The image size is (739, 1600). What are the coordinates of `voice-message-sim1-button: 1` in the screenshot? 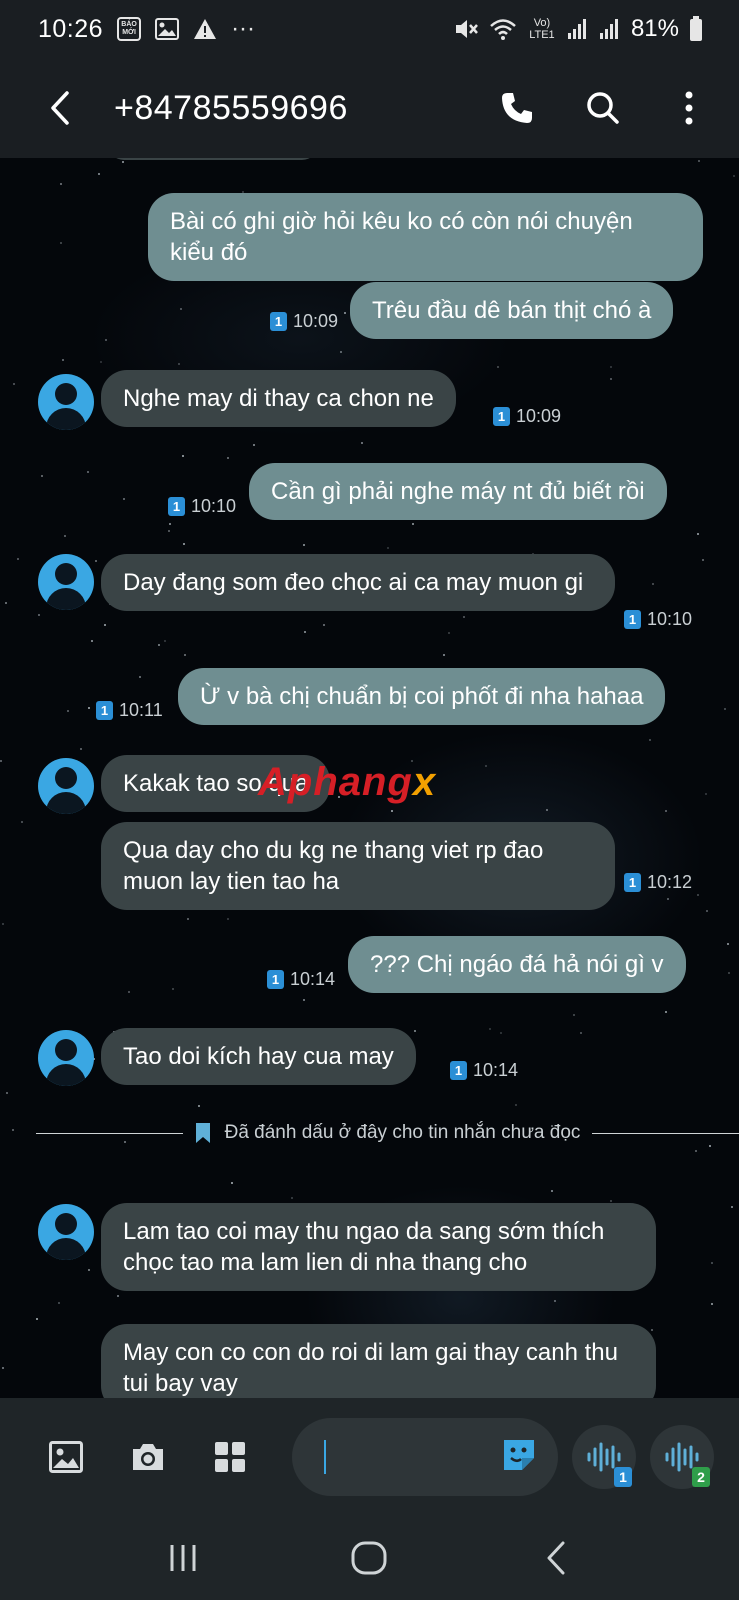 It's located at (604, 1457).